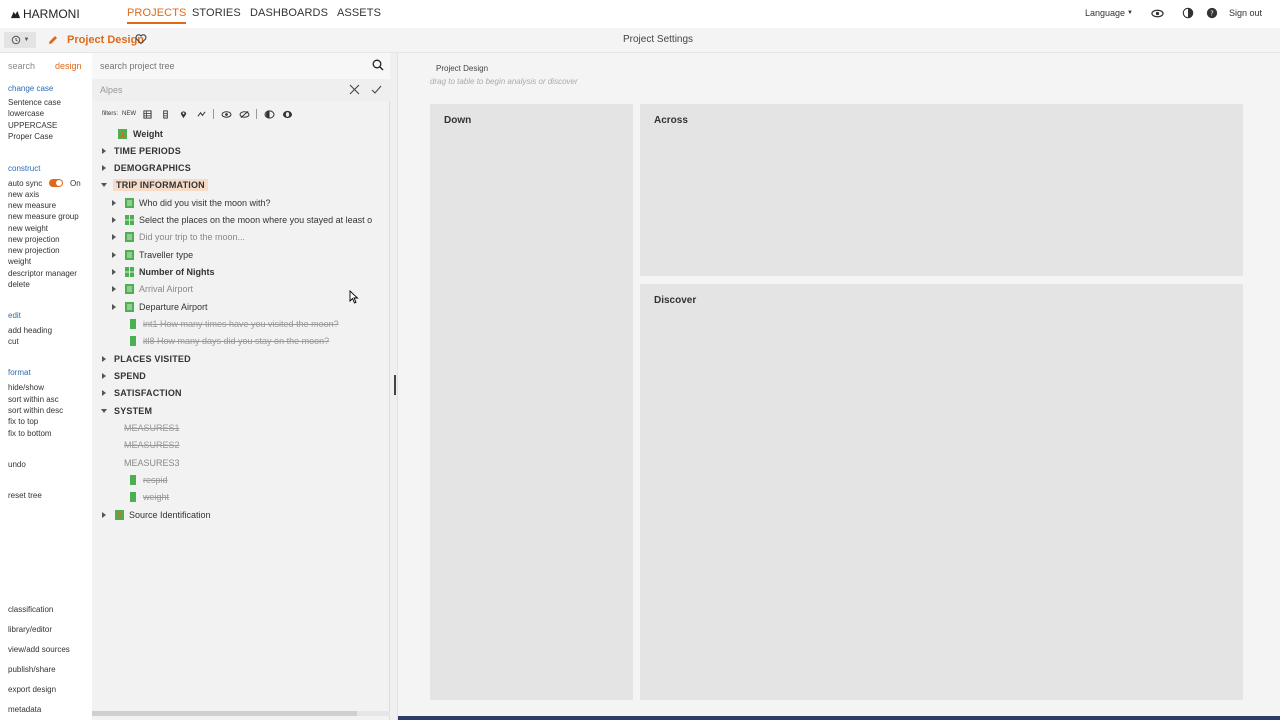  I want to click on menu-view-add-sources: view/add sources, so click(39, 649).